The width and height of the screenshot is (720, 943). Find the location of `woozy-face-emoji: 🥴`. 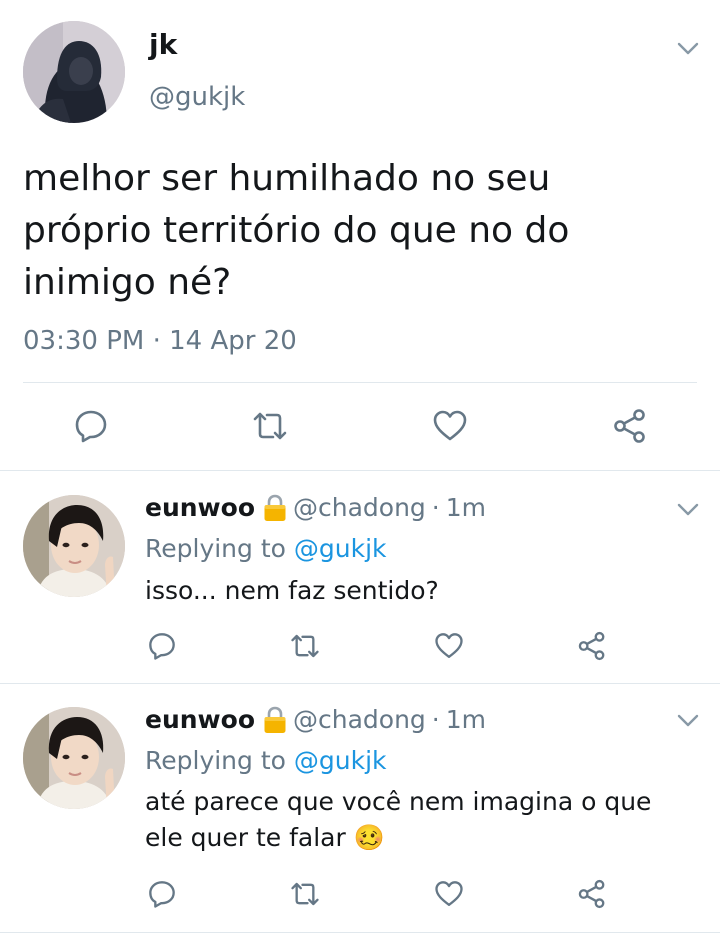

woozy-face-emoji: 🥴 is located at coordinates (369, 837).